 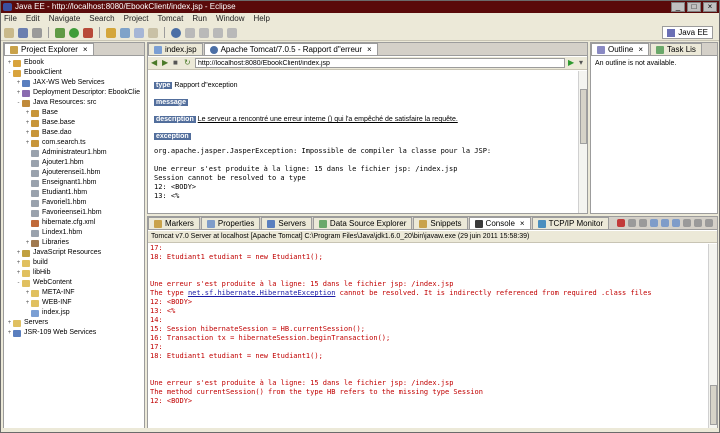 I want to click on debug-icon, so click(x=60, y=32).